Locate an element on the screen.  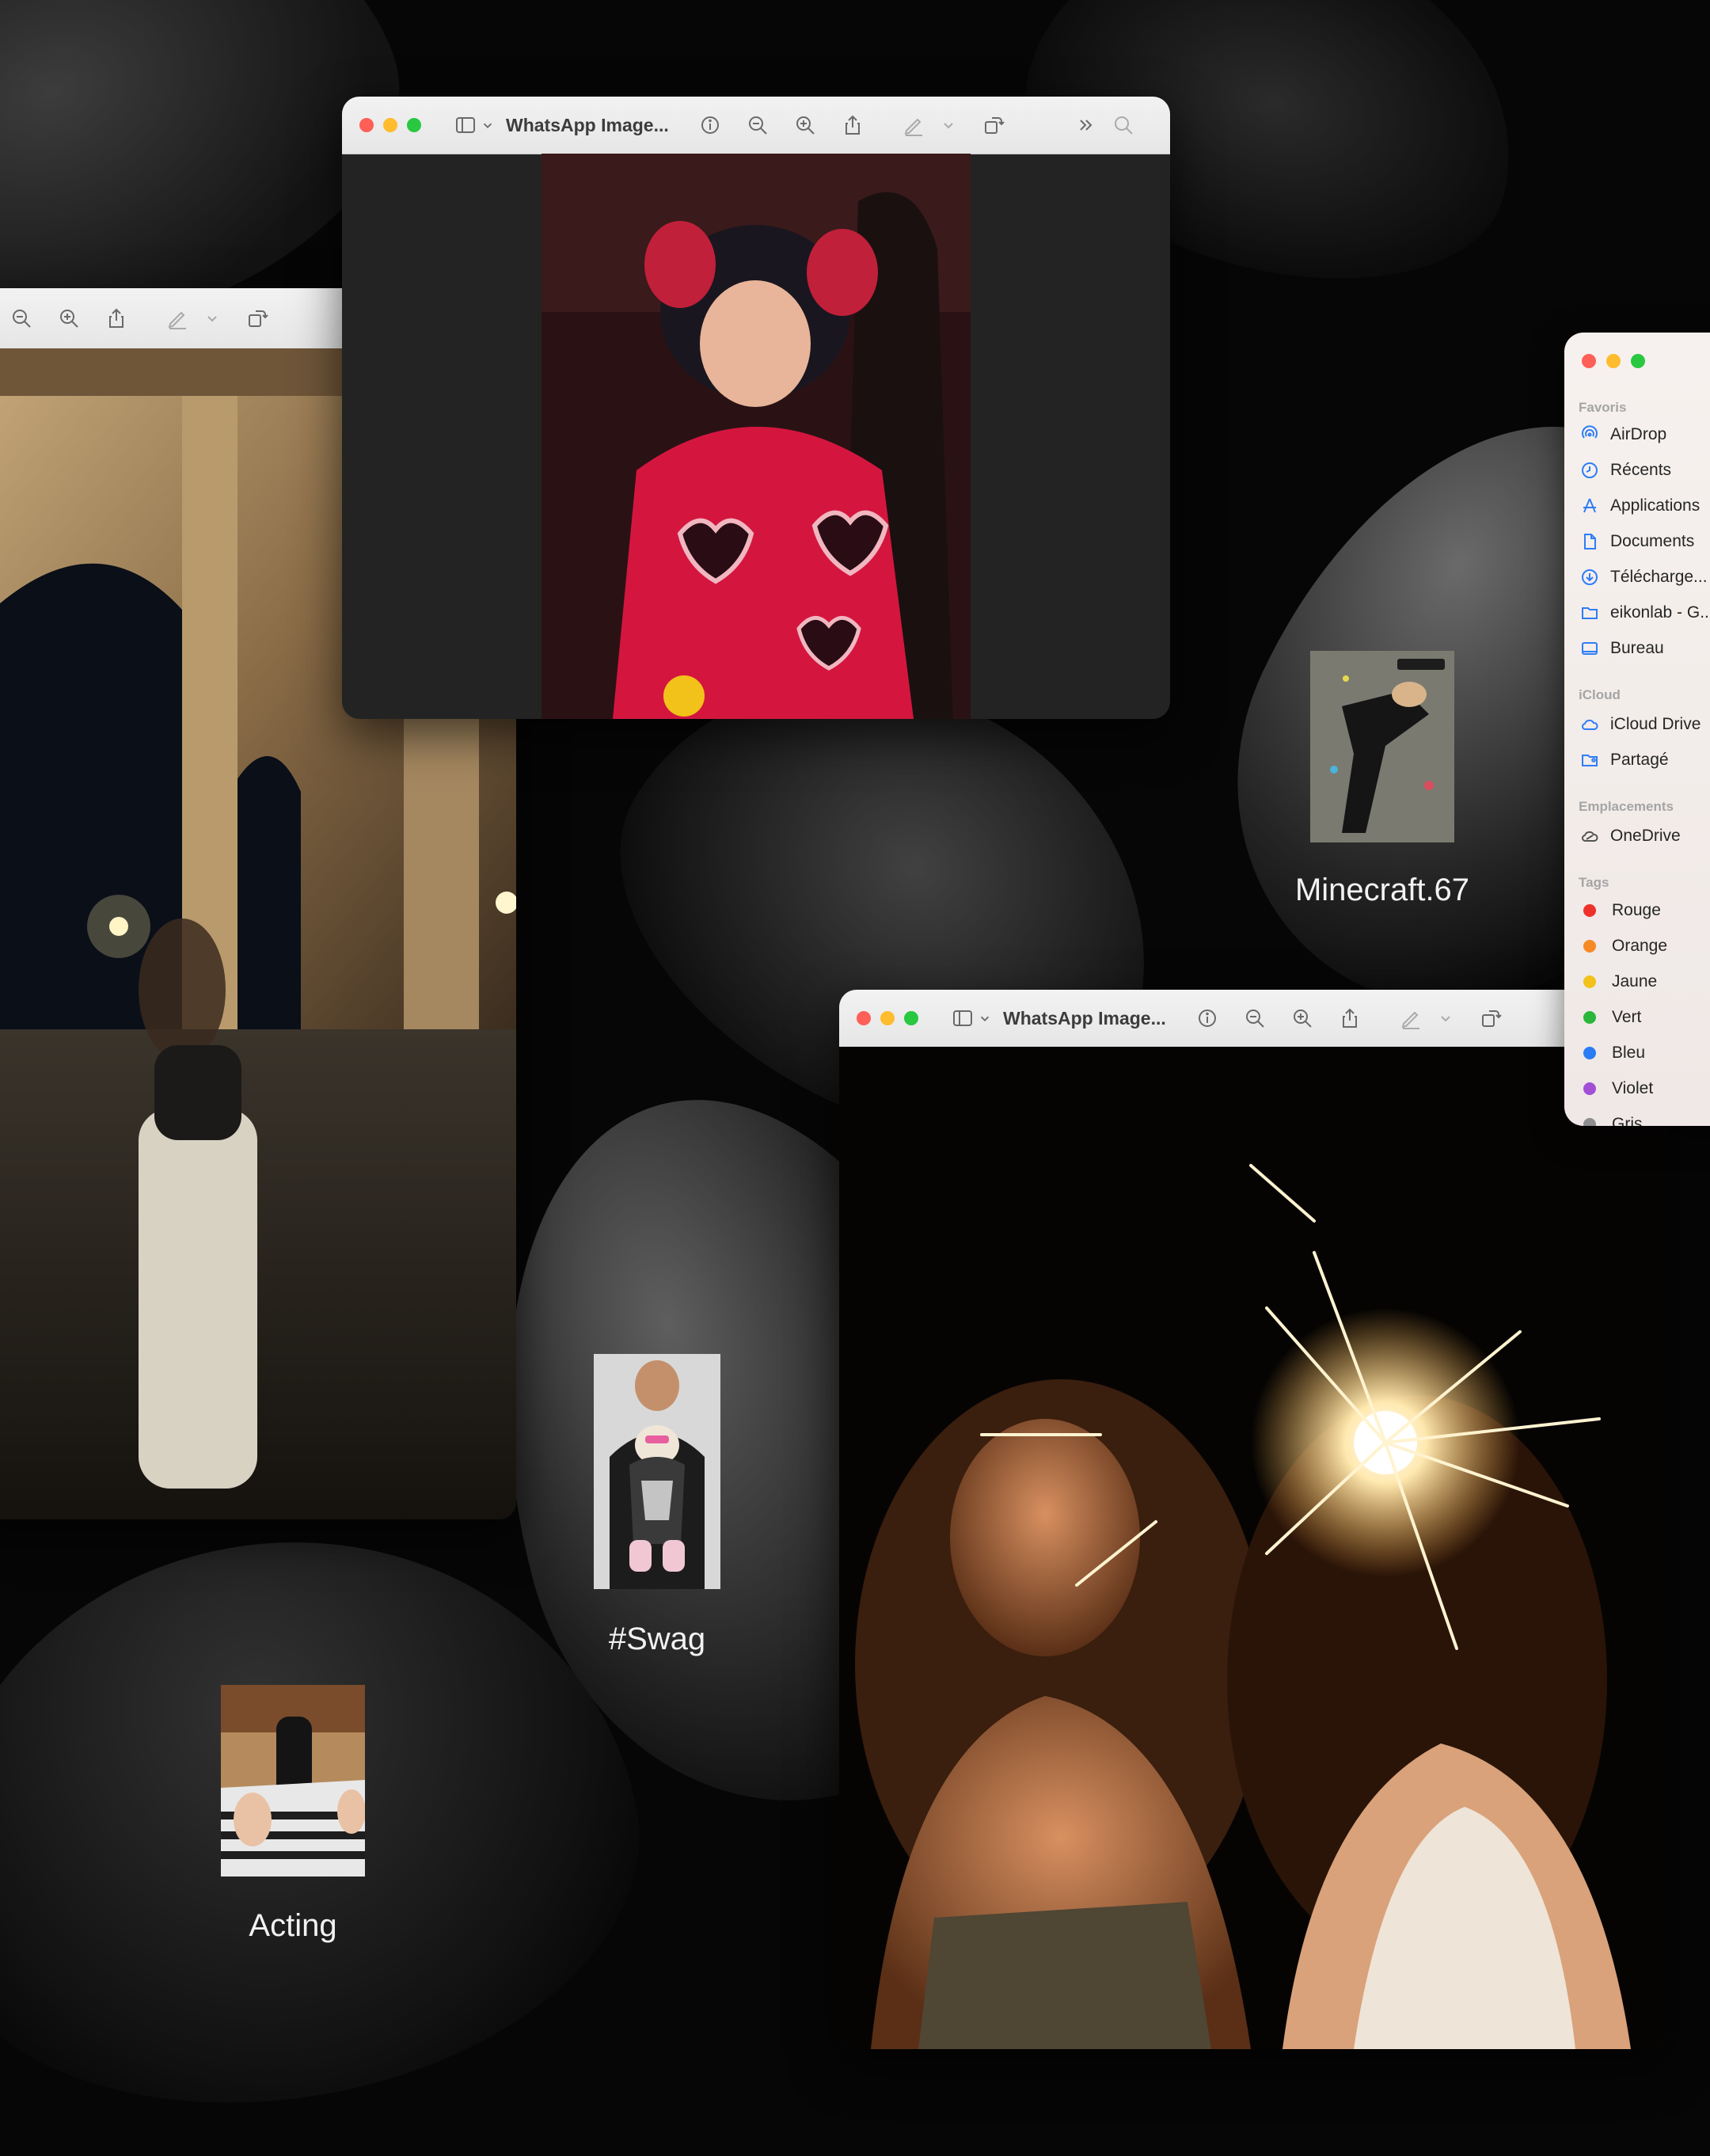
clock-icon is located at coordinates (1589, 470).